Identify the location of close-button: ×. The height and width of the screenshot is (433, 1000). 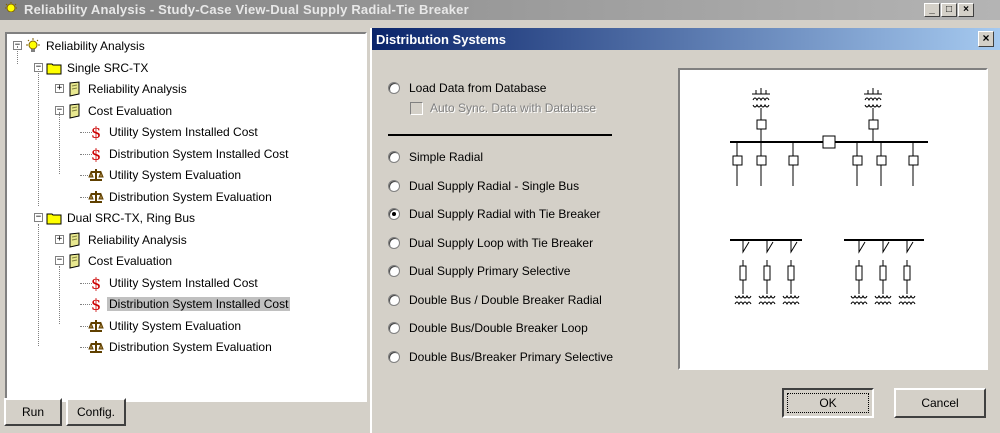
(966, 10).